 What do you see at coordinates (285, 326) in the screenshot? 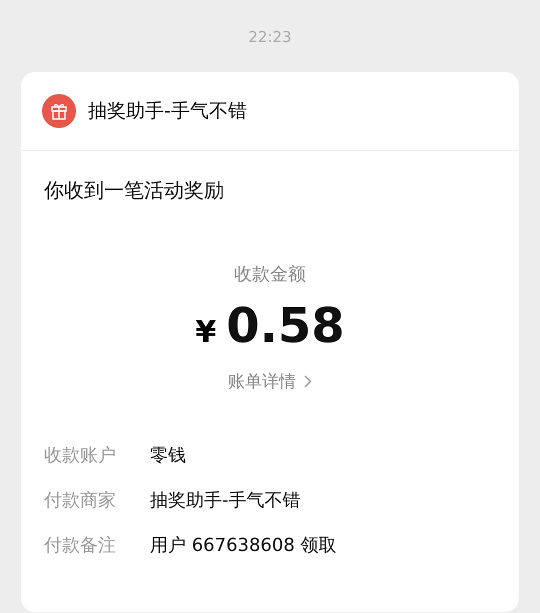
I see `amount-value: 0.58` at bounding box center [285, 326].